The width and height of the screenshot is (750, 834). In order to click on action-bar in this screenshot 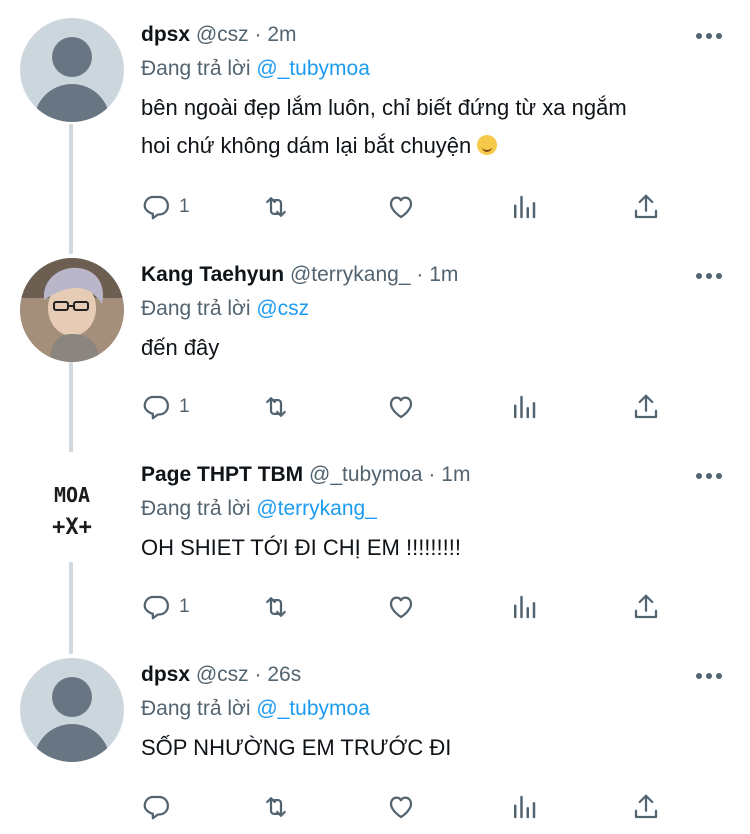, I will do `click(411, 807)`.